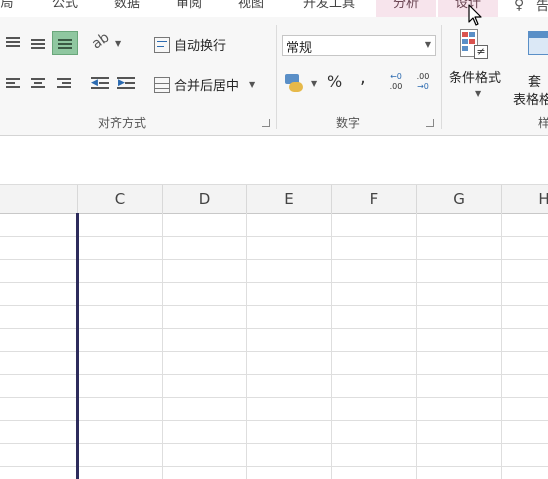 The width and height of the screenshot is (548, 479). Describe the element at coordinates (329, 8) in the screenshot. I see `tab-developer: 开发工具` at that location.